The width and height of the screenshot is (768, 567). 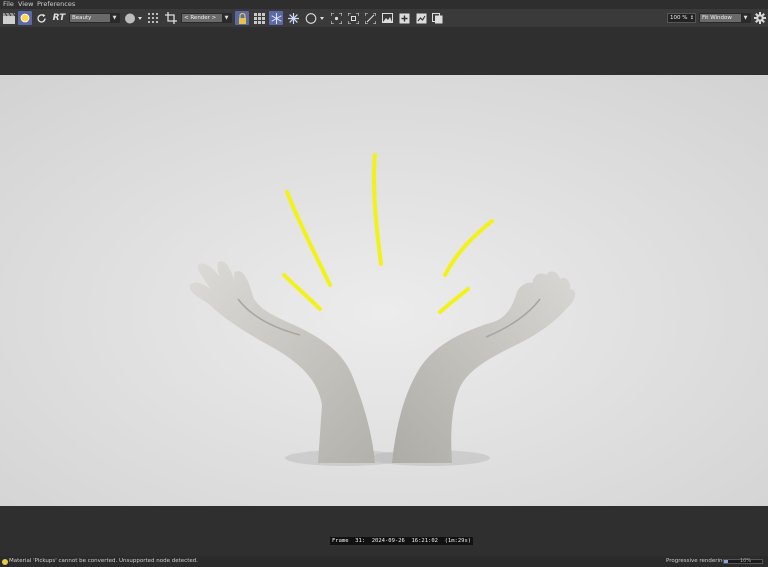 I want to click on clapper-icon, so click(x=9, y=18).